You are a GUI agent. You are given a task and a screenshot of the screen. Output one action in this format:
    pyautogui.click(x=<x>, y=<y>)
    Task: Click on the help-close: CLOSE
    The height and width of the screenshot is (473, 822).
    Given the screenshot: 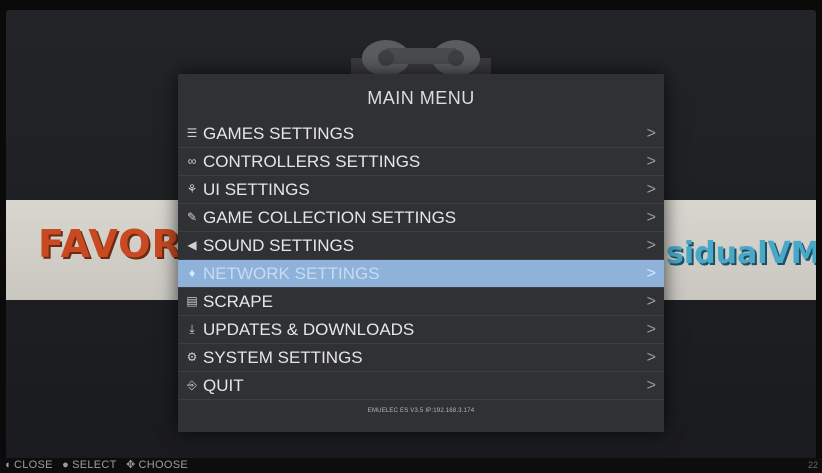 What is the action you would take?
    pyautogui.click(x=33, y=465)
    